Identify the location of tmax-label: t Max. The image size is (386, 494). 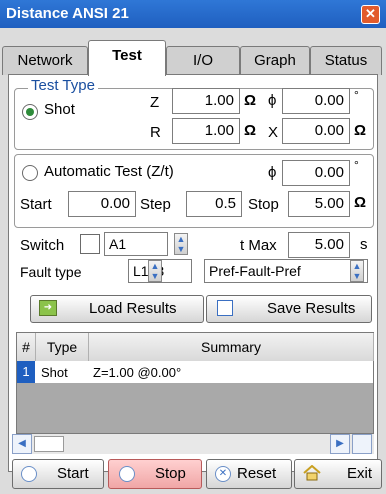
(258, 245).